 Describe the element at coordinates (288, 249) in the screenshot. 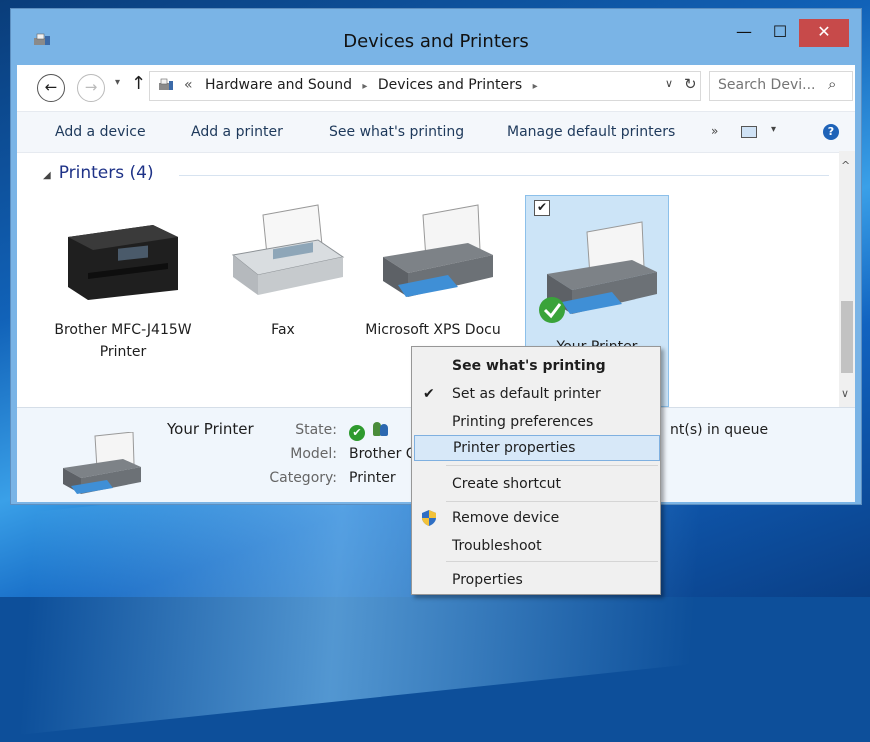

I see `fax-icon` at that location.